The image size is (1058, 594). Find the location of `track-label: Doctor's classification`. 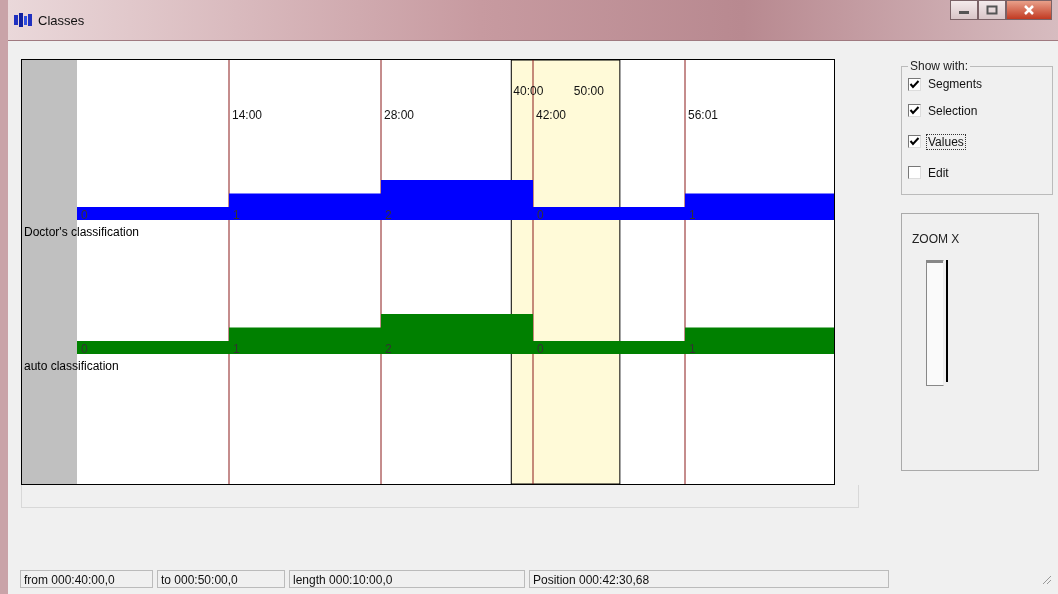

track-label: Doctor's classification is located at coordinates (81, 232).